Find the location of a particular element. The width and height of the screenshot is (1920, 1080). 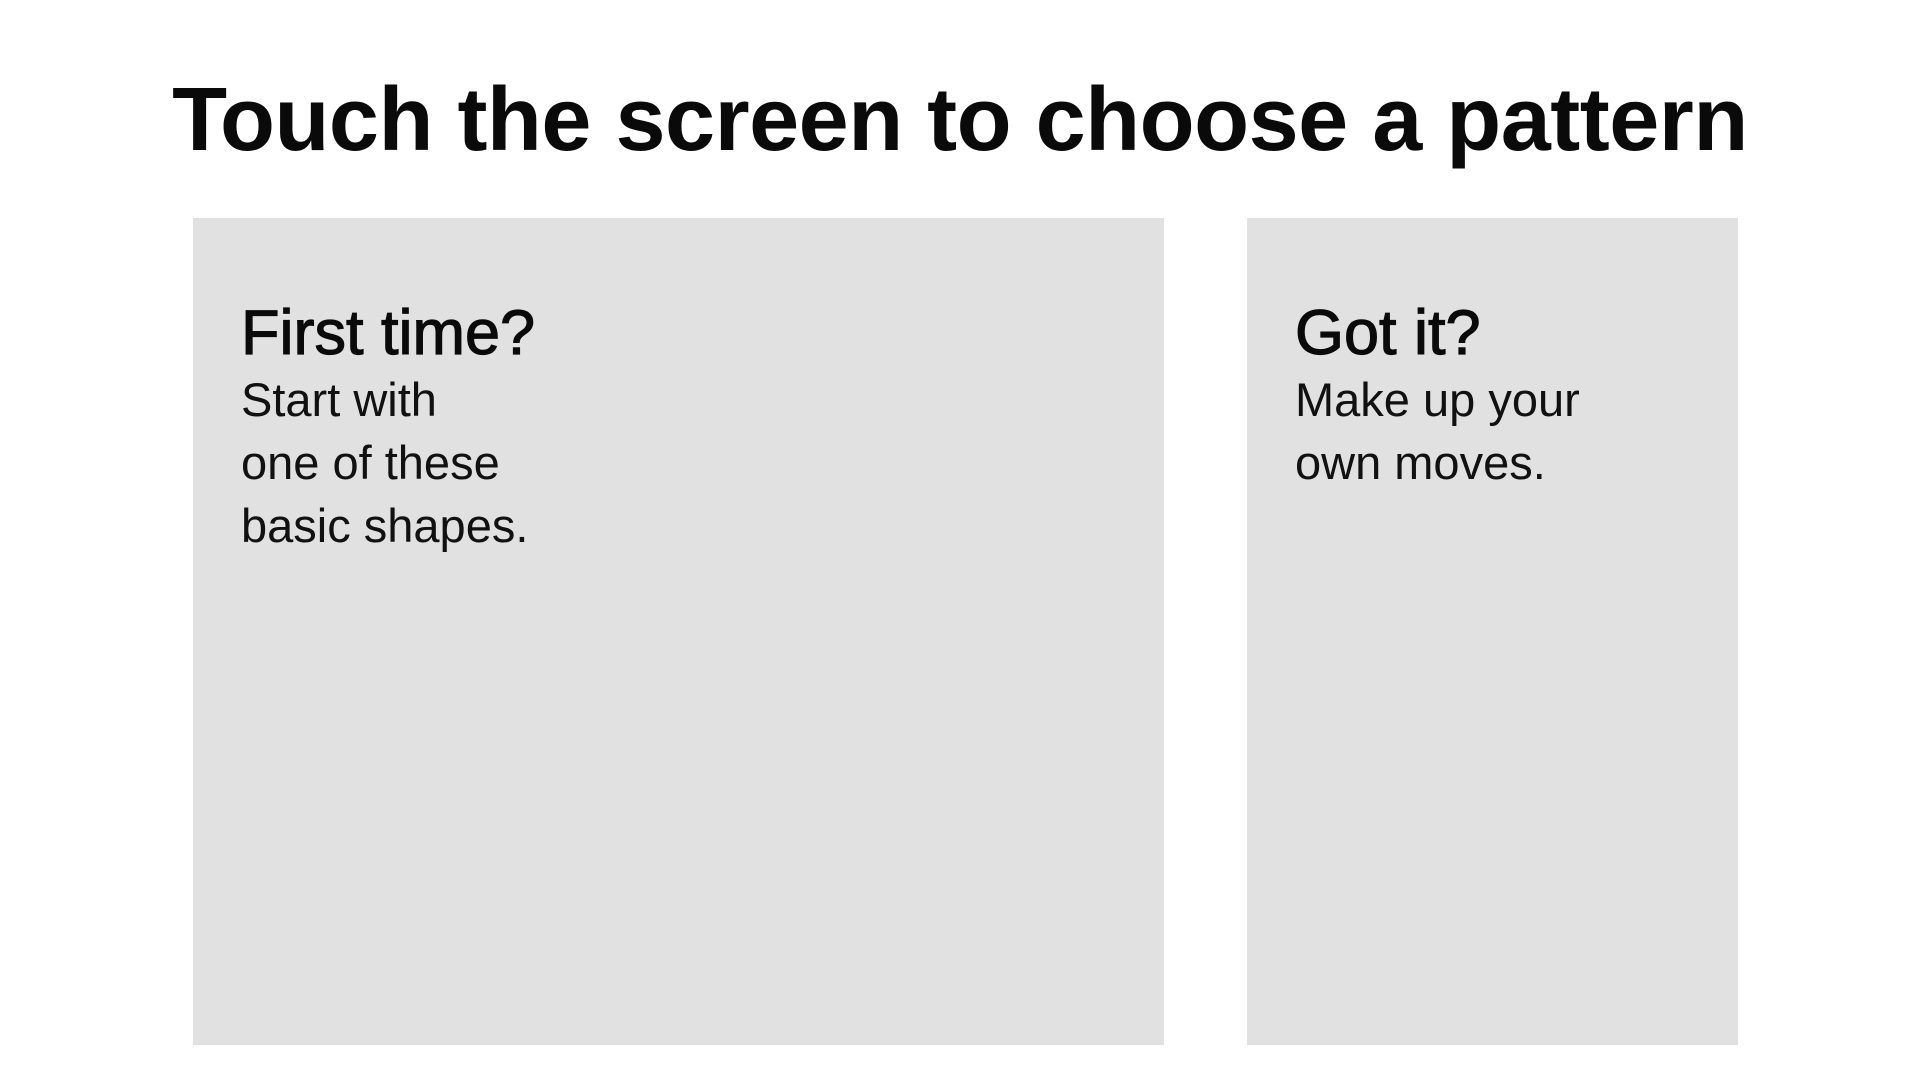

first-time-description: Start with one of these basic shapes. is located at coordinates (388, 462).